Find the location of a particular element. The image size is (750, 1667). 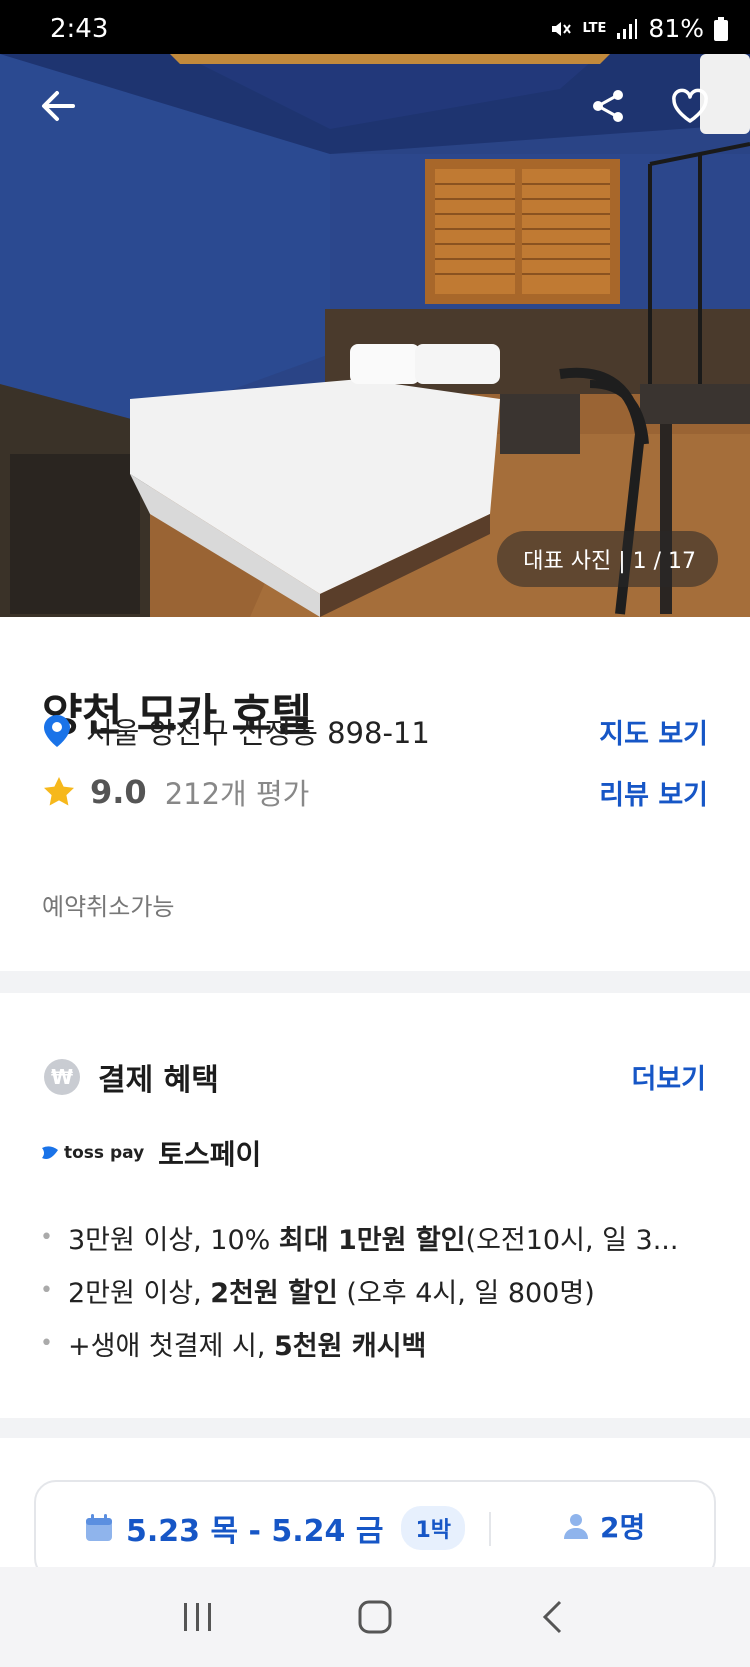

signal-icon is located at coordinates (627, 28).